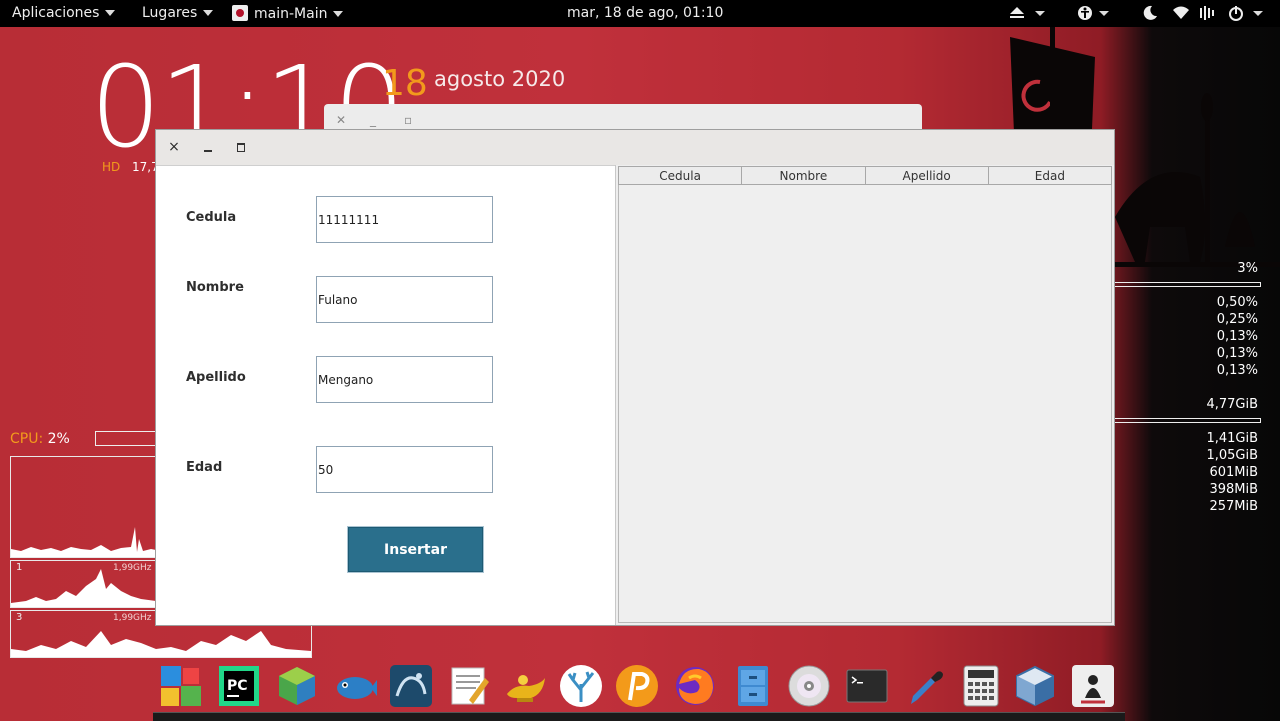  I want to click on cpu-bar-line, so click(1188, 284).